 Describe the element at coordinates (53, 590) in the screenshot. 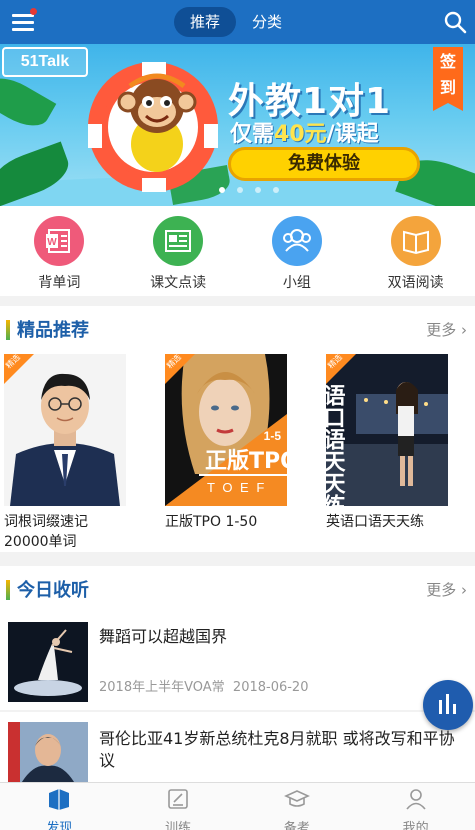

I see `section-title: 今日收听` at that location.